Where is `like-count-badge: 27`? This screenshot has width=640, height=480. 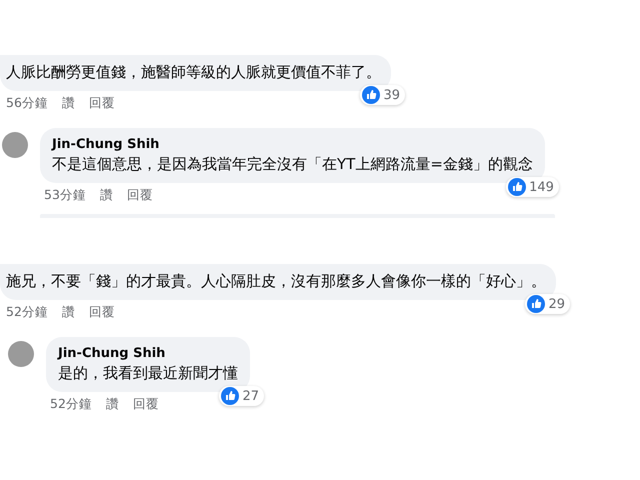
like-count-badge: 27 is located at coordinates (241, 396).